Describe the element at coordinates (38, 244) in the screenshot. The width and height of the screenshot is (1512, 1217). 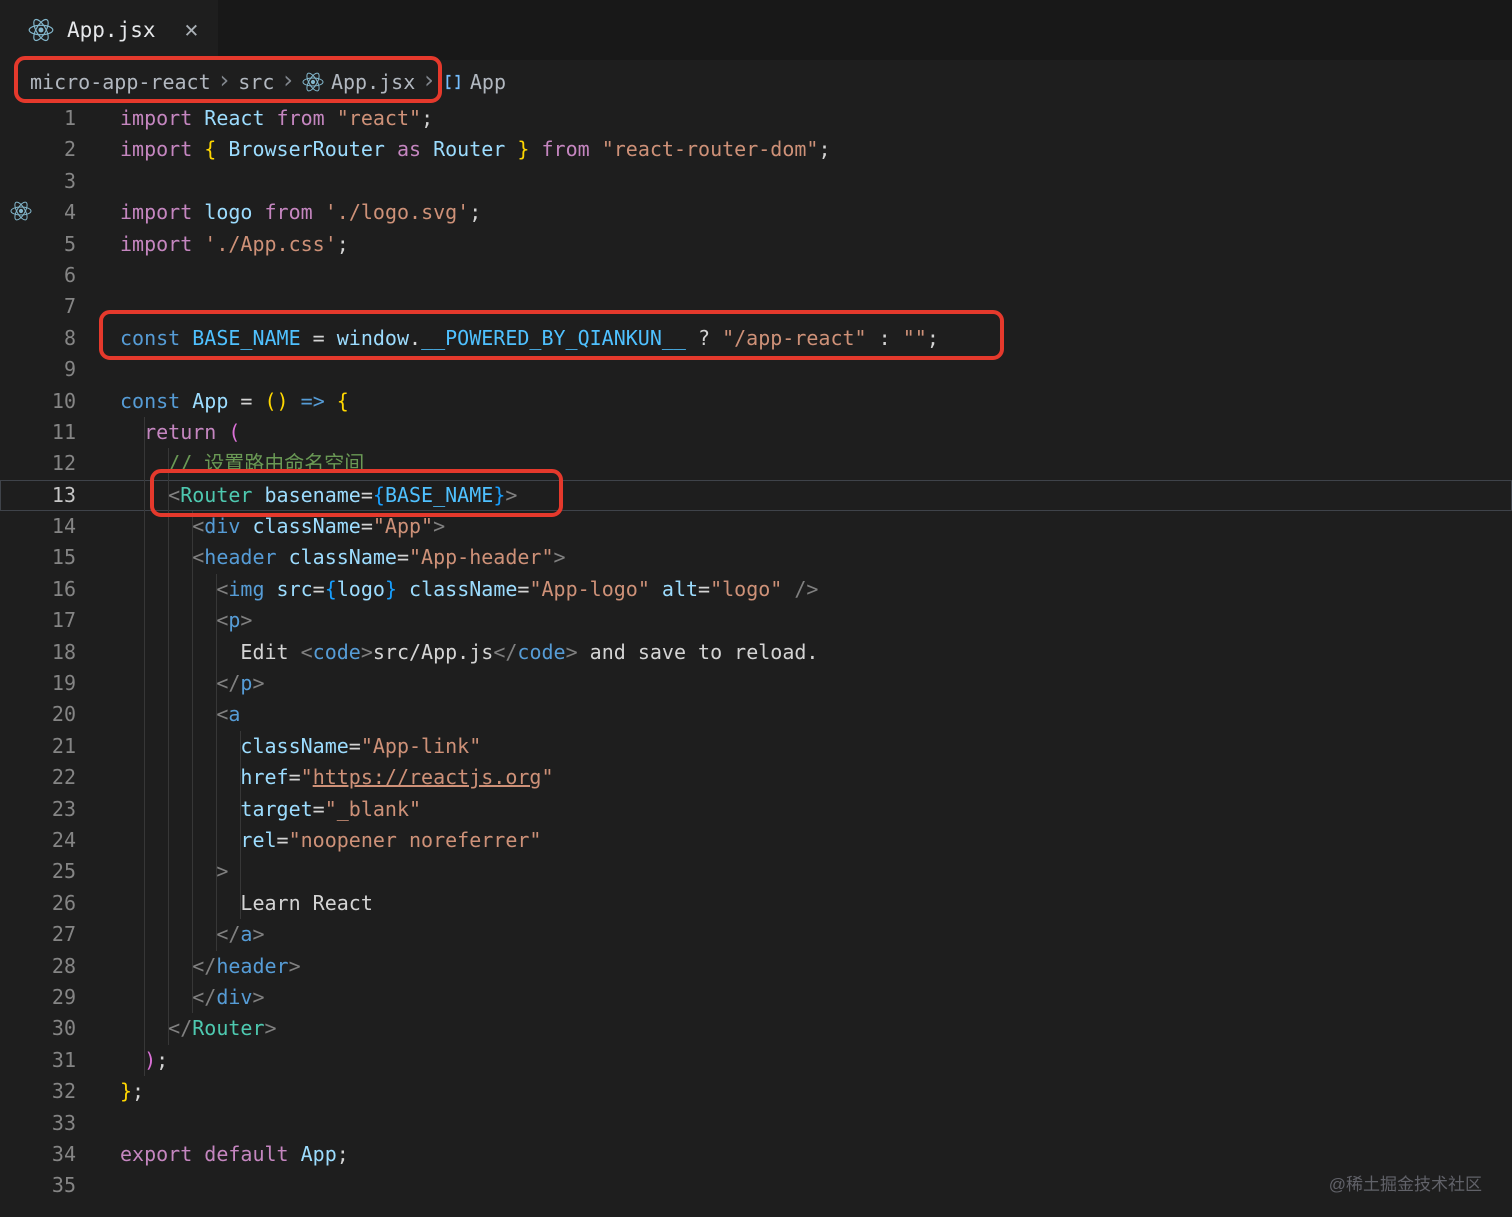
I see `line-number: 5` at that location.